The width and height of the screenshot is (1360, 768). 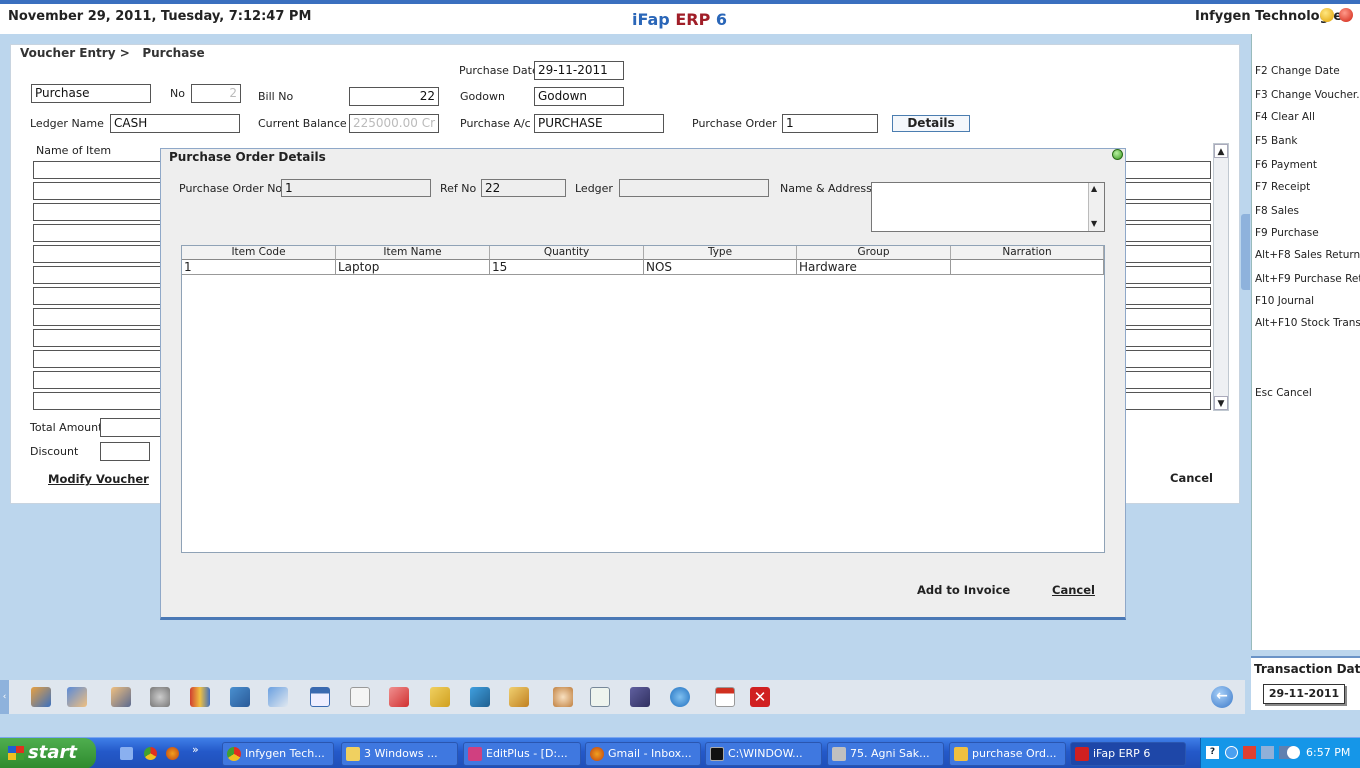 What do you see at coordinates (413, 267) in the screenshot?
I see `cell-item-name: Laptop` at bounding box center [413, 267].